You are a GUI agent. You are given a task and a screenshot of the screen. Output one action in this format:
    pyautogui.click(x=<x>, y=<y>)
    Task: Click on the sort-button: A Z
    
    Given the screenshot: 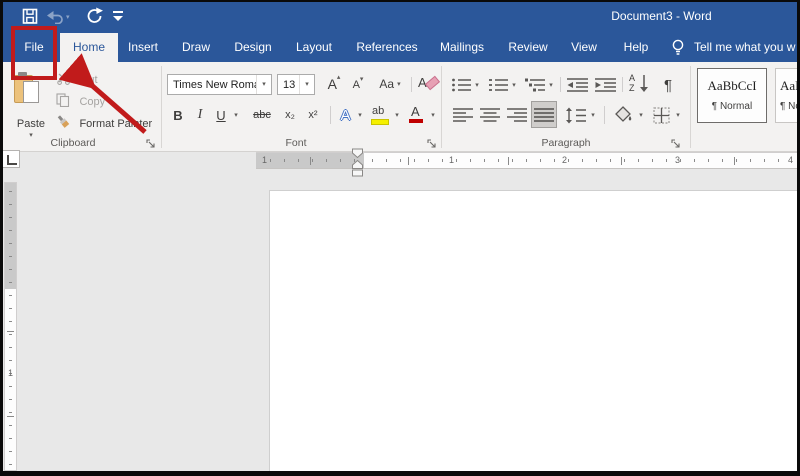 What is the action you would take?
    pyautogui.click(x=640, y=85)
    